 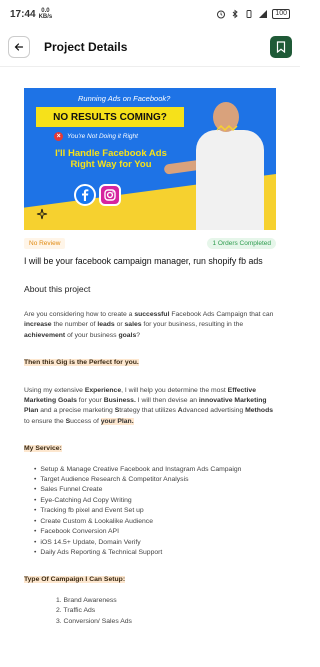 What do you see at coordinates (42, 214) in the screenshot?
I see `sparkle-icon` at bounding box center [42, 214].